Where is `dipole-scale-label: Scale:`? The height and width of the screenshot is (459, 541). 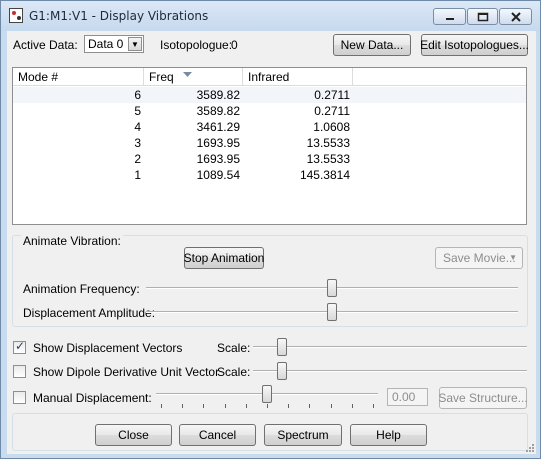 dipole-scale-label: Scale: is located at coordinates (234, 372).